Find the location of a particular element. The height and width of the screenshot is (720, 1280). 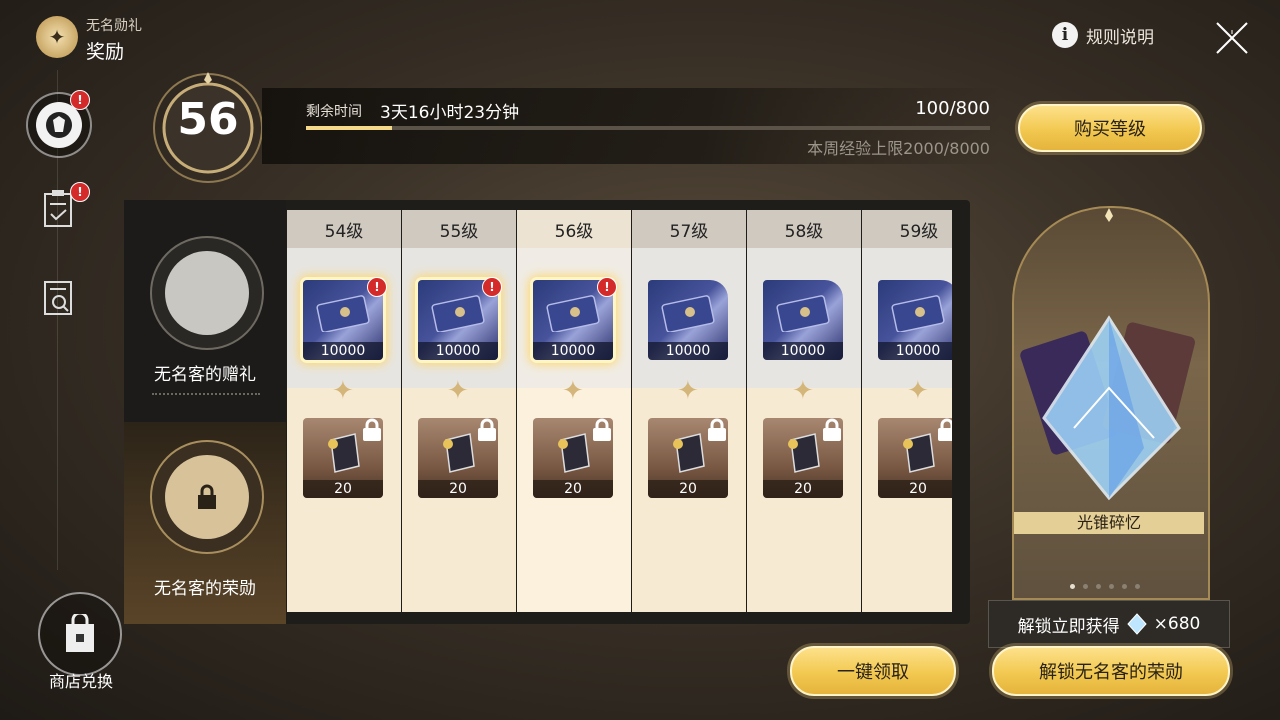

shop-exchange-button: 商店兑换 is located at coordinates (81, 641).